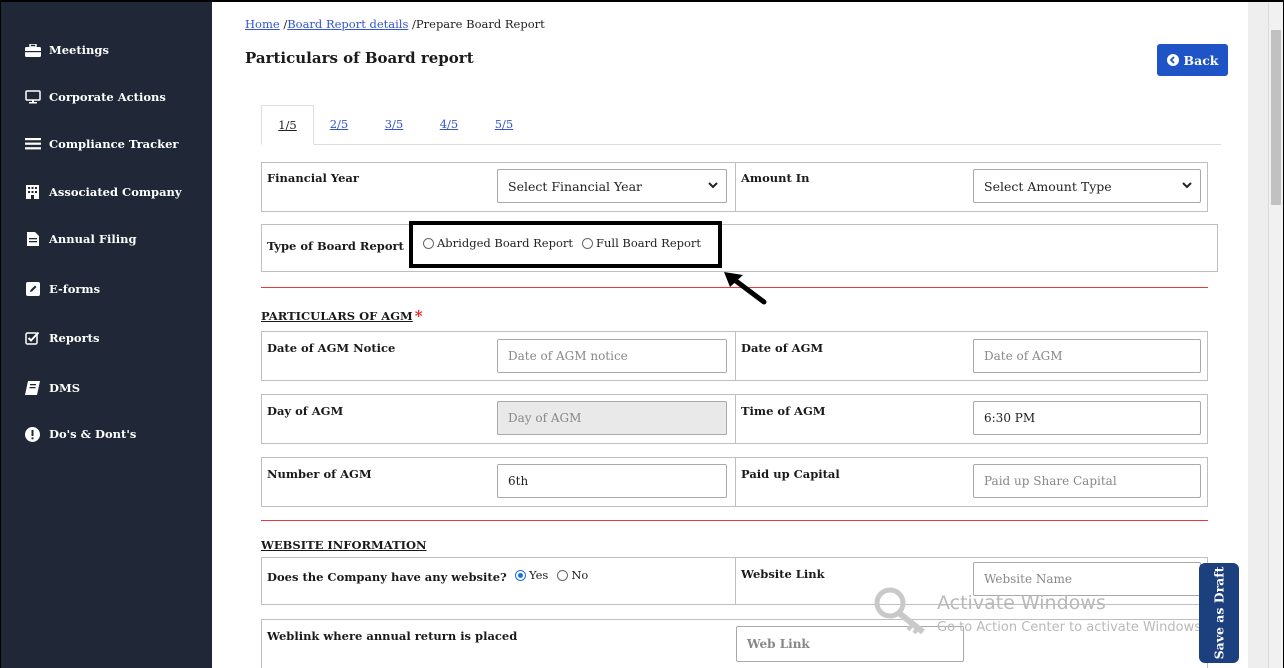 The width and height of the screenshot is (1284, 668). What do you see at coordinates (337, 316) in the screenshot?
I see `agm-section-text: PARTICULARS OF AGM` at bounding box center [337, 316].